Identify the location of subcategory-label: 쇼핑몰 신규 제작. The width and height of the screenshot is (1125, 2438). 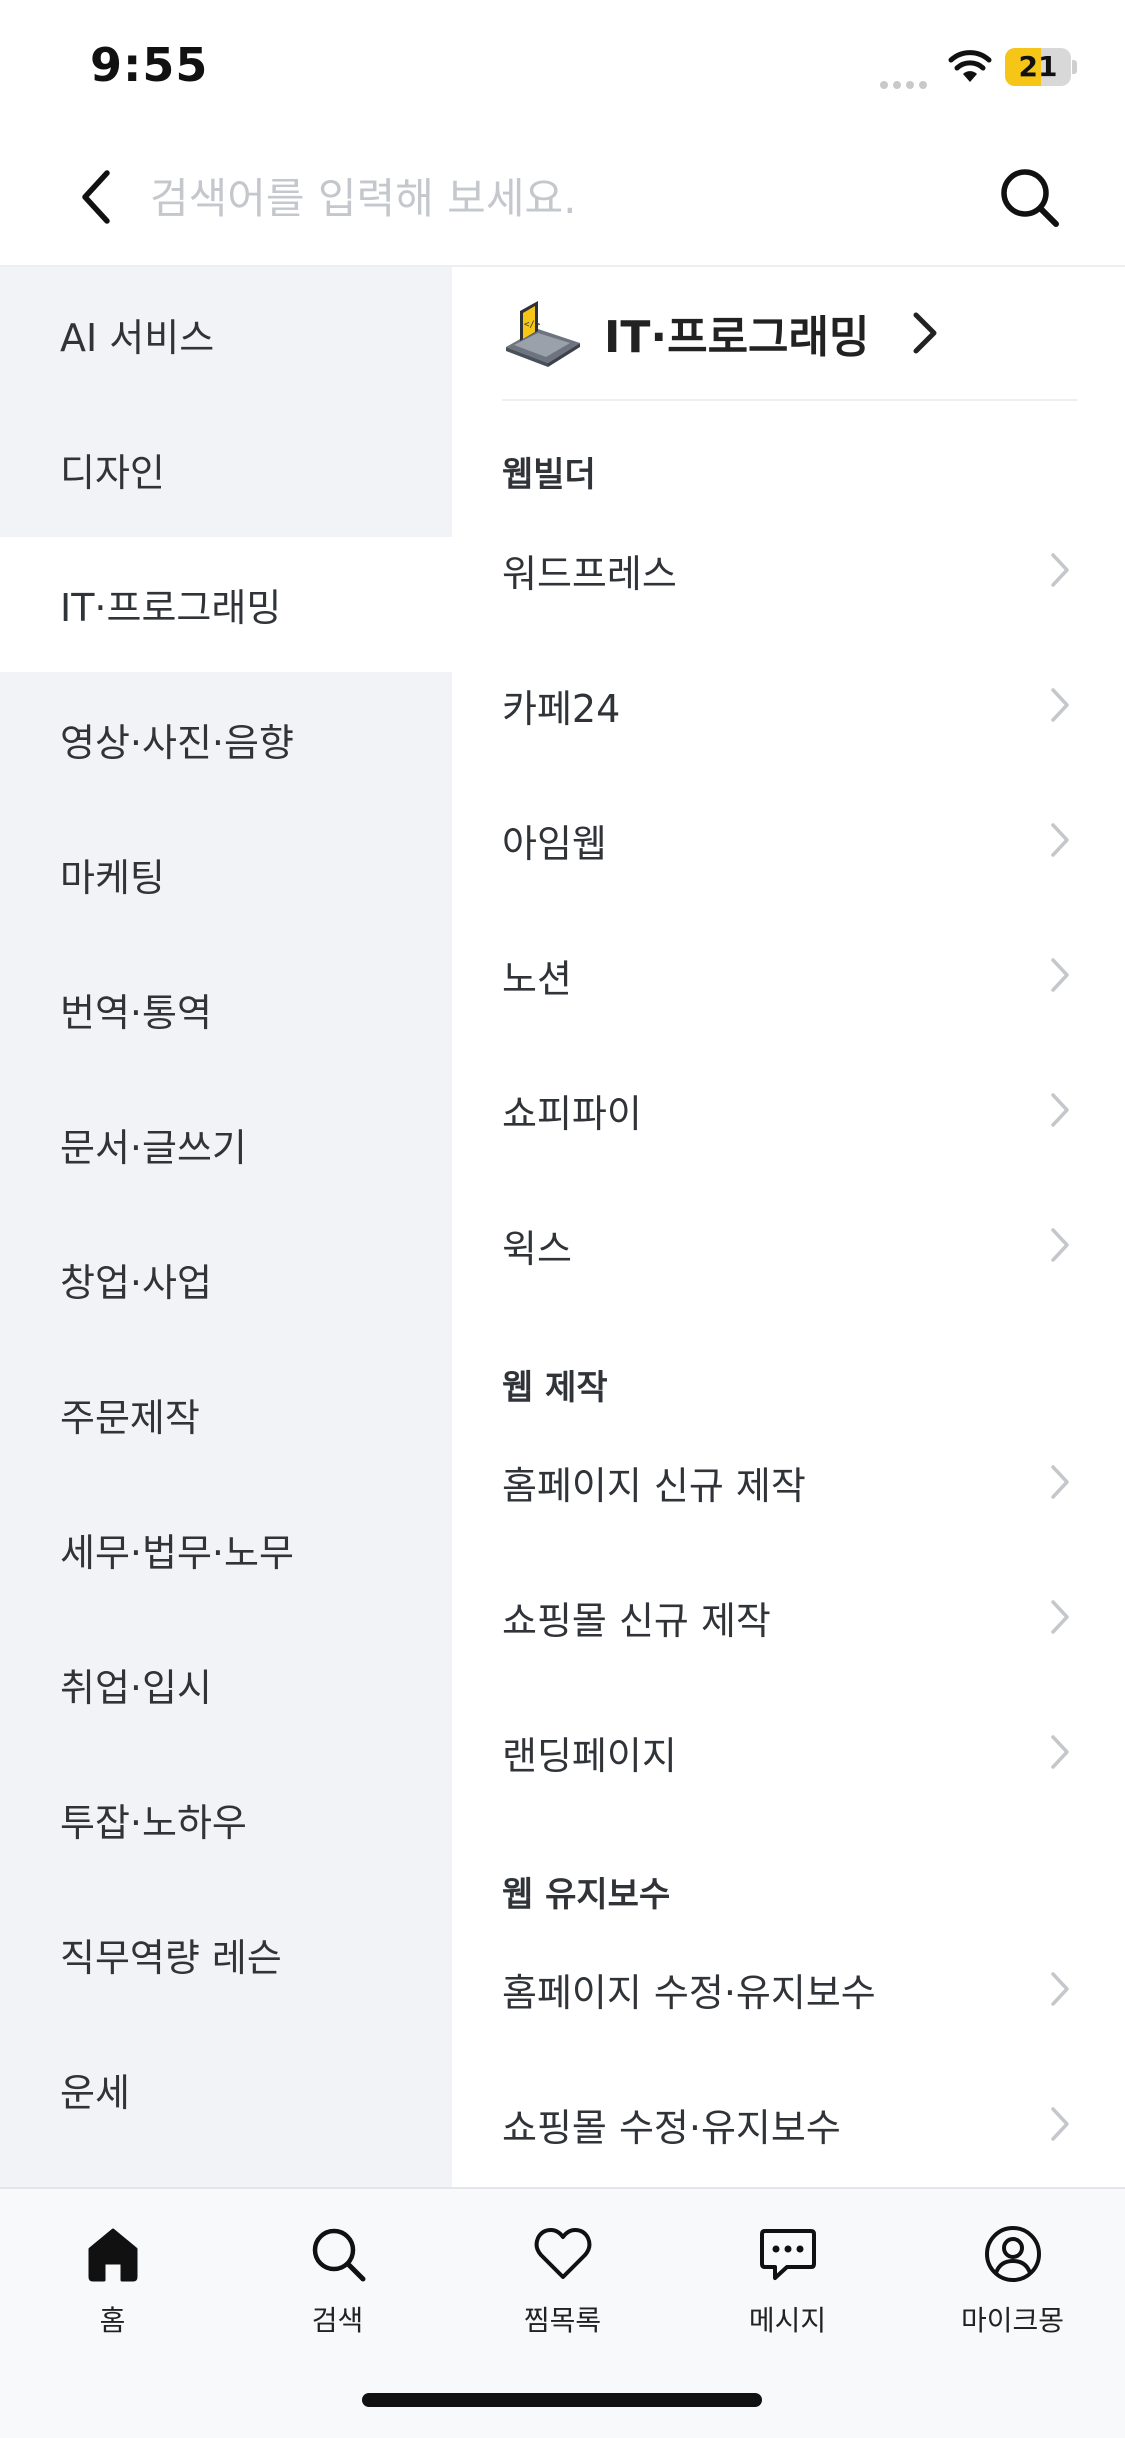
(636, 1620).